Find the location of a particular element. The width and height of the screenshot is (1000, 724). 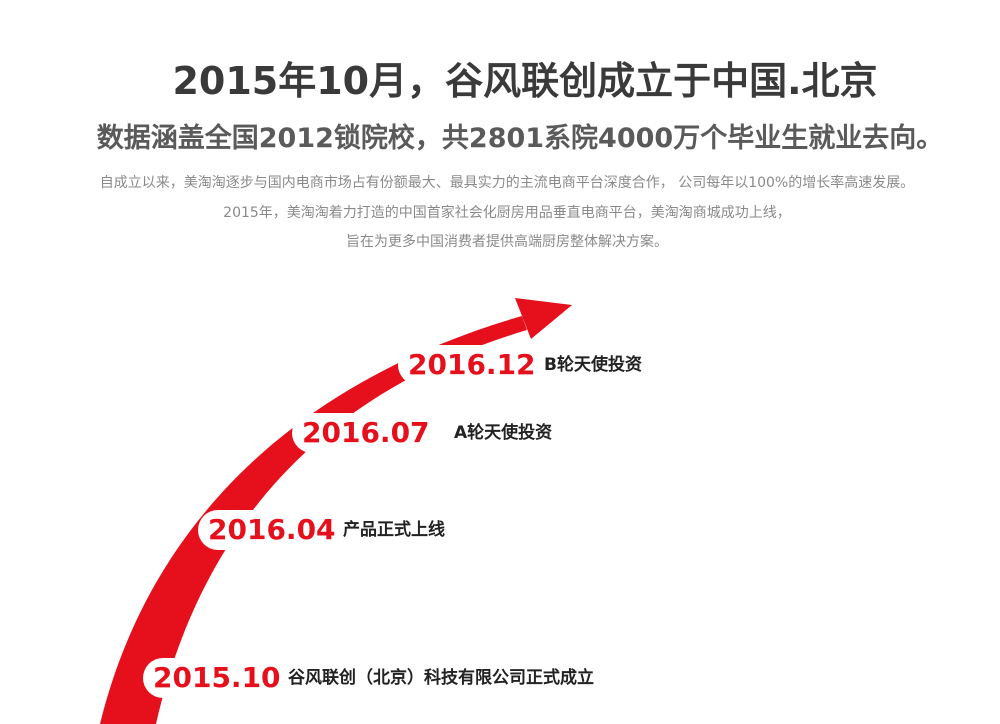

milestone-event: 谷风联创（北京）科技有限公司正式成立 is located at coordinates (441, 678).